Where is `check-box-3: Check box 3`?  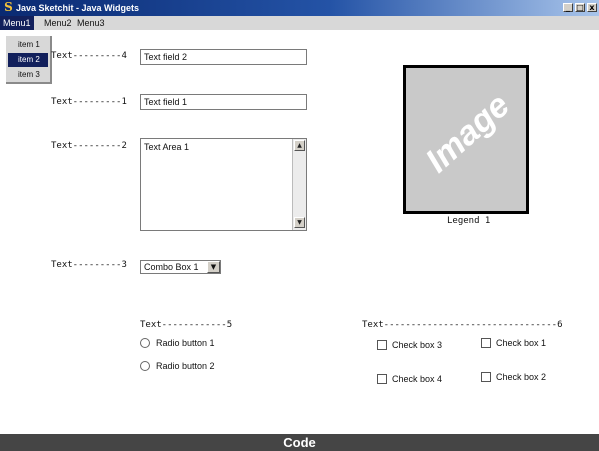 check-box-3: Check box 3 is located at coordinates (413, 346).